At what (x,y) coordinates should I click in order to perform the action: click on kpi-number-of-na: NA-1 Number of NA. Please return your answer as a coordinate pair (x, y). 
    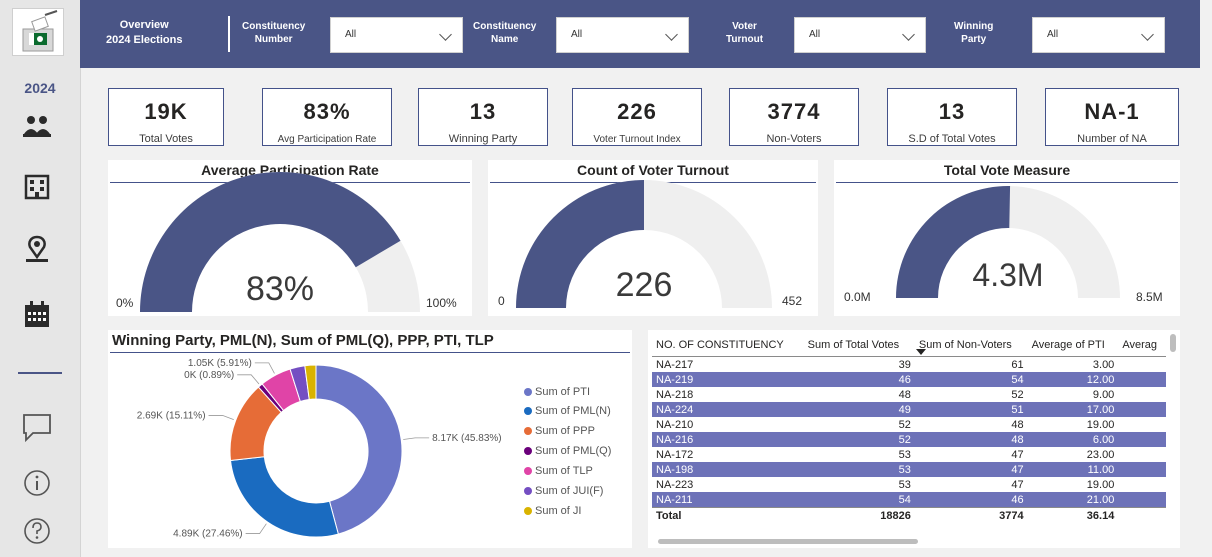
    Looking at the image, I should click on (1112, 117).